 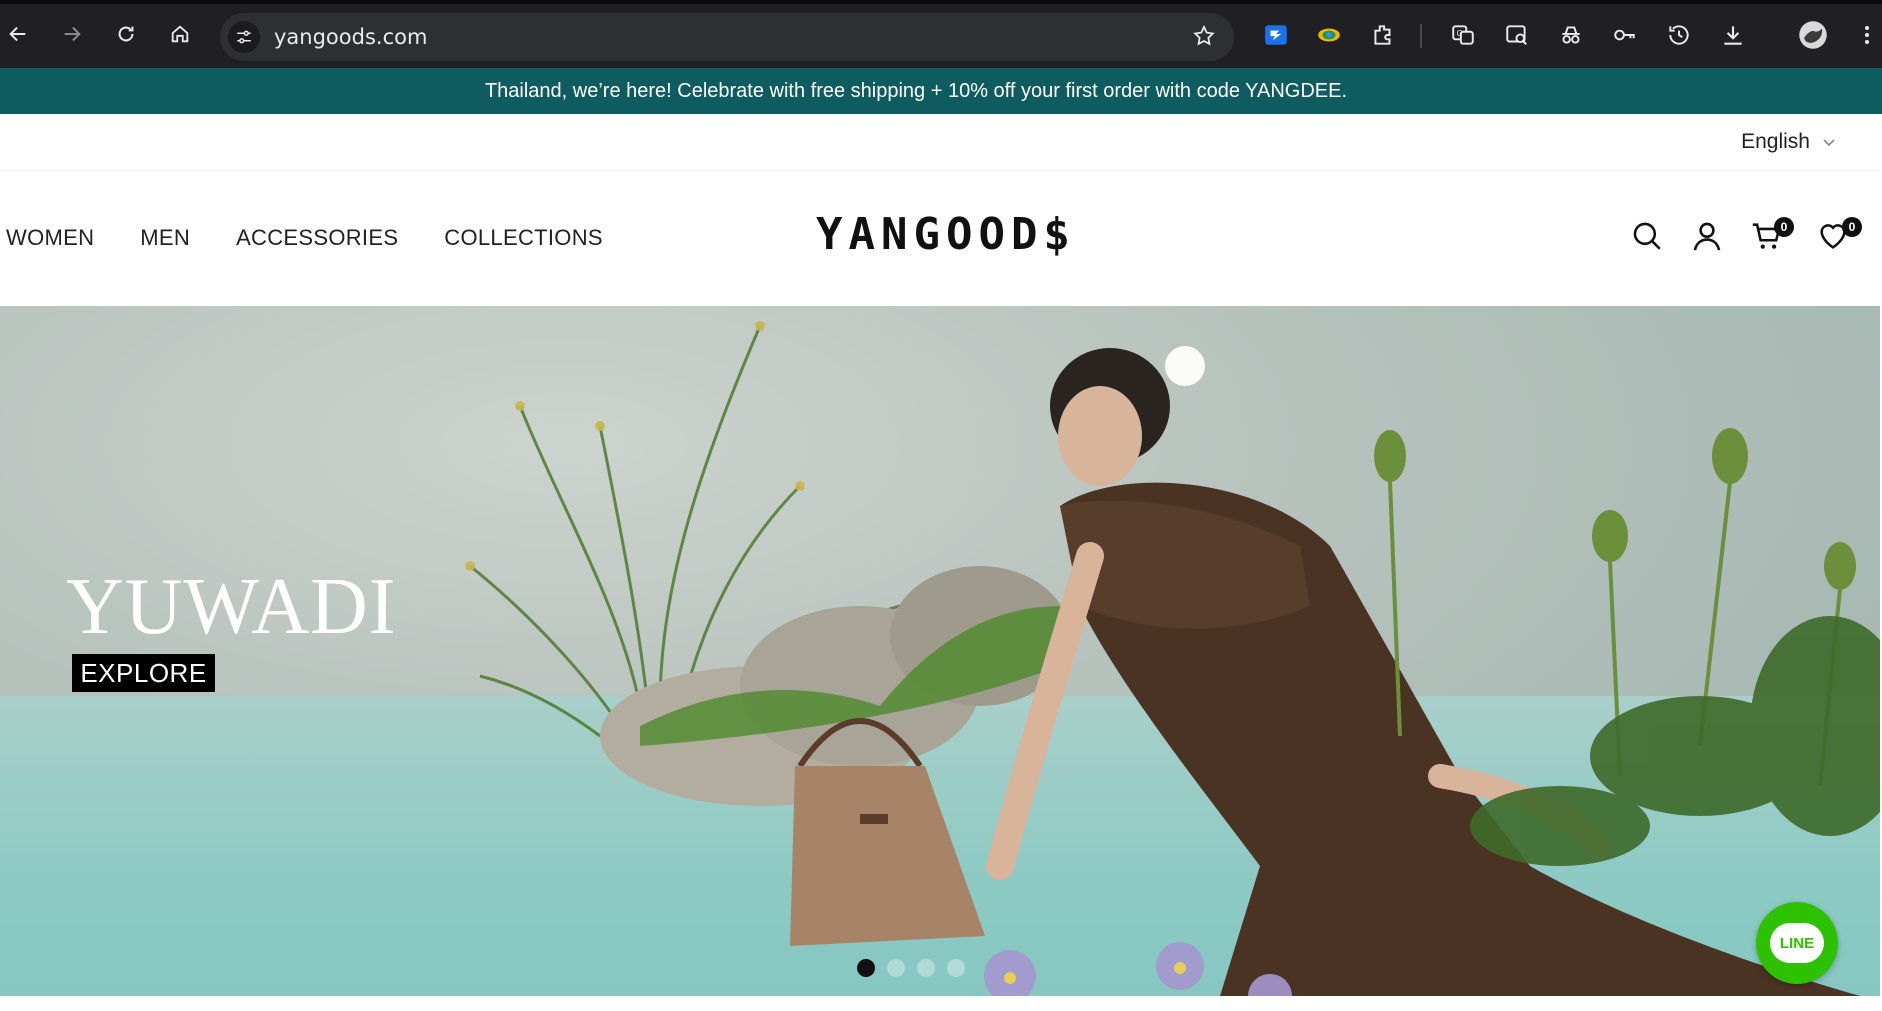 What do you see at coordinates (727, 37) in the screenshot?
I see `address-bar: yangoods.com` at bounding box center [727, 37].